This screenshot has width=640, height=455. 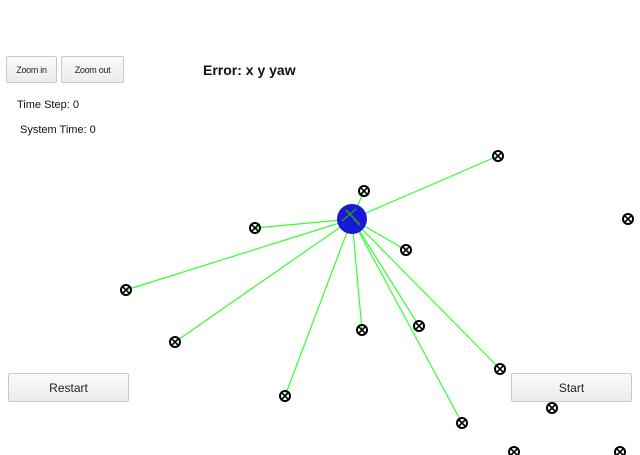 I want to click on robot, so click(x=352, y=219).